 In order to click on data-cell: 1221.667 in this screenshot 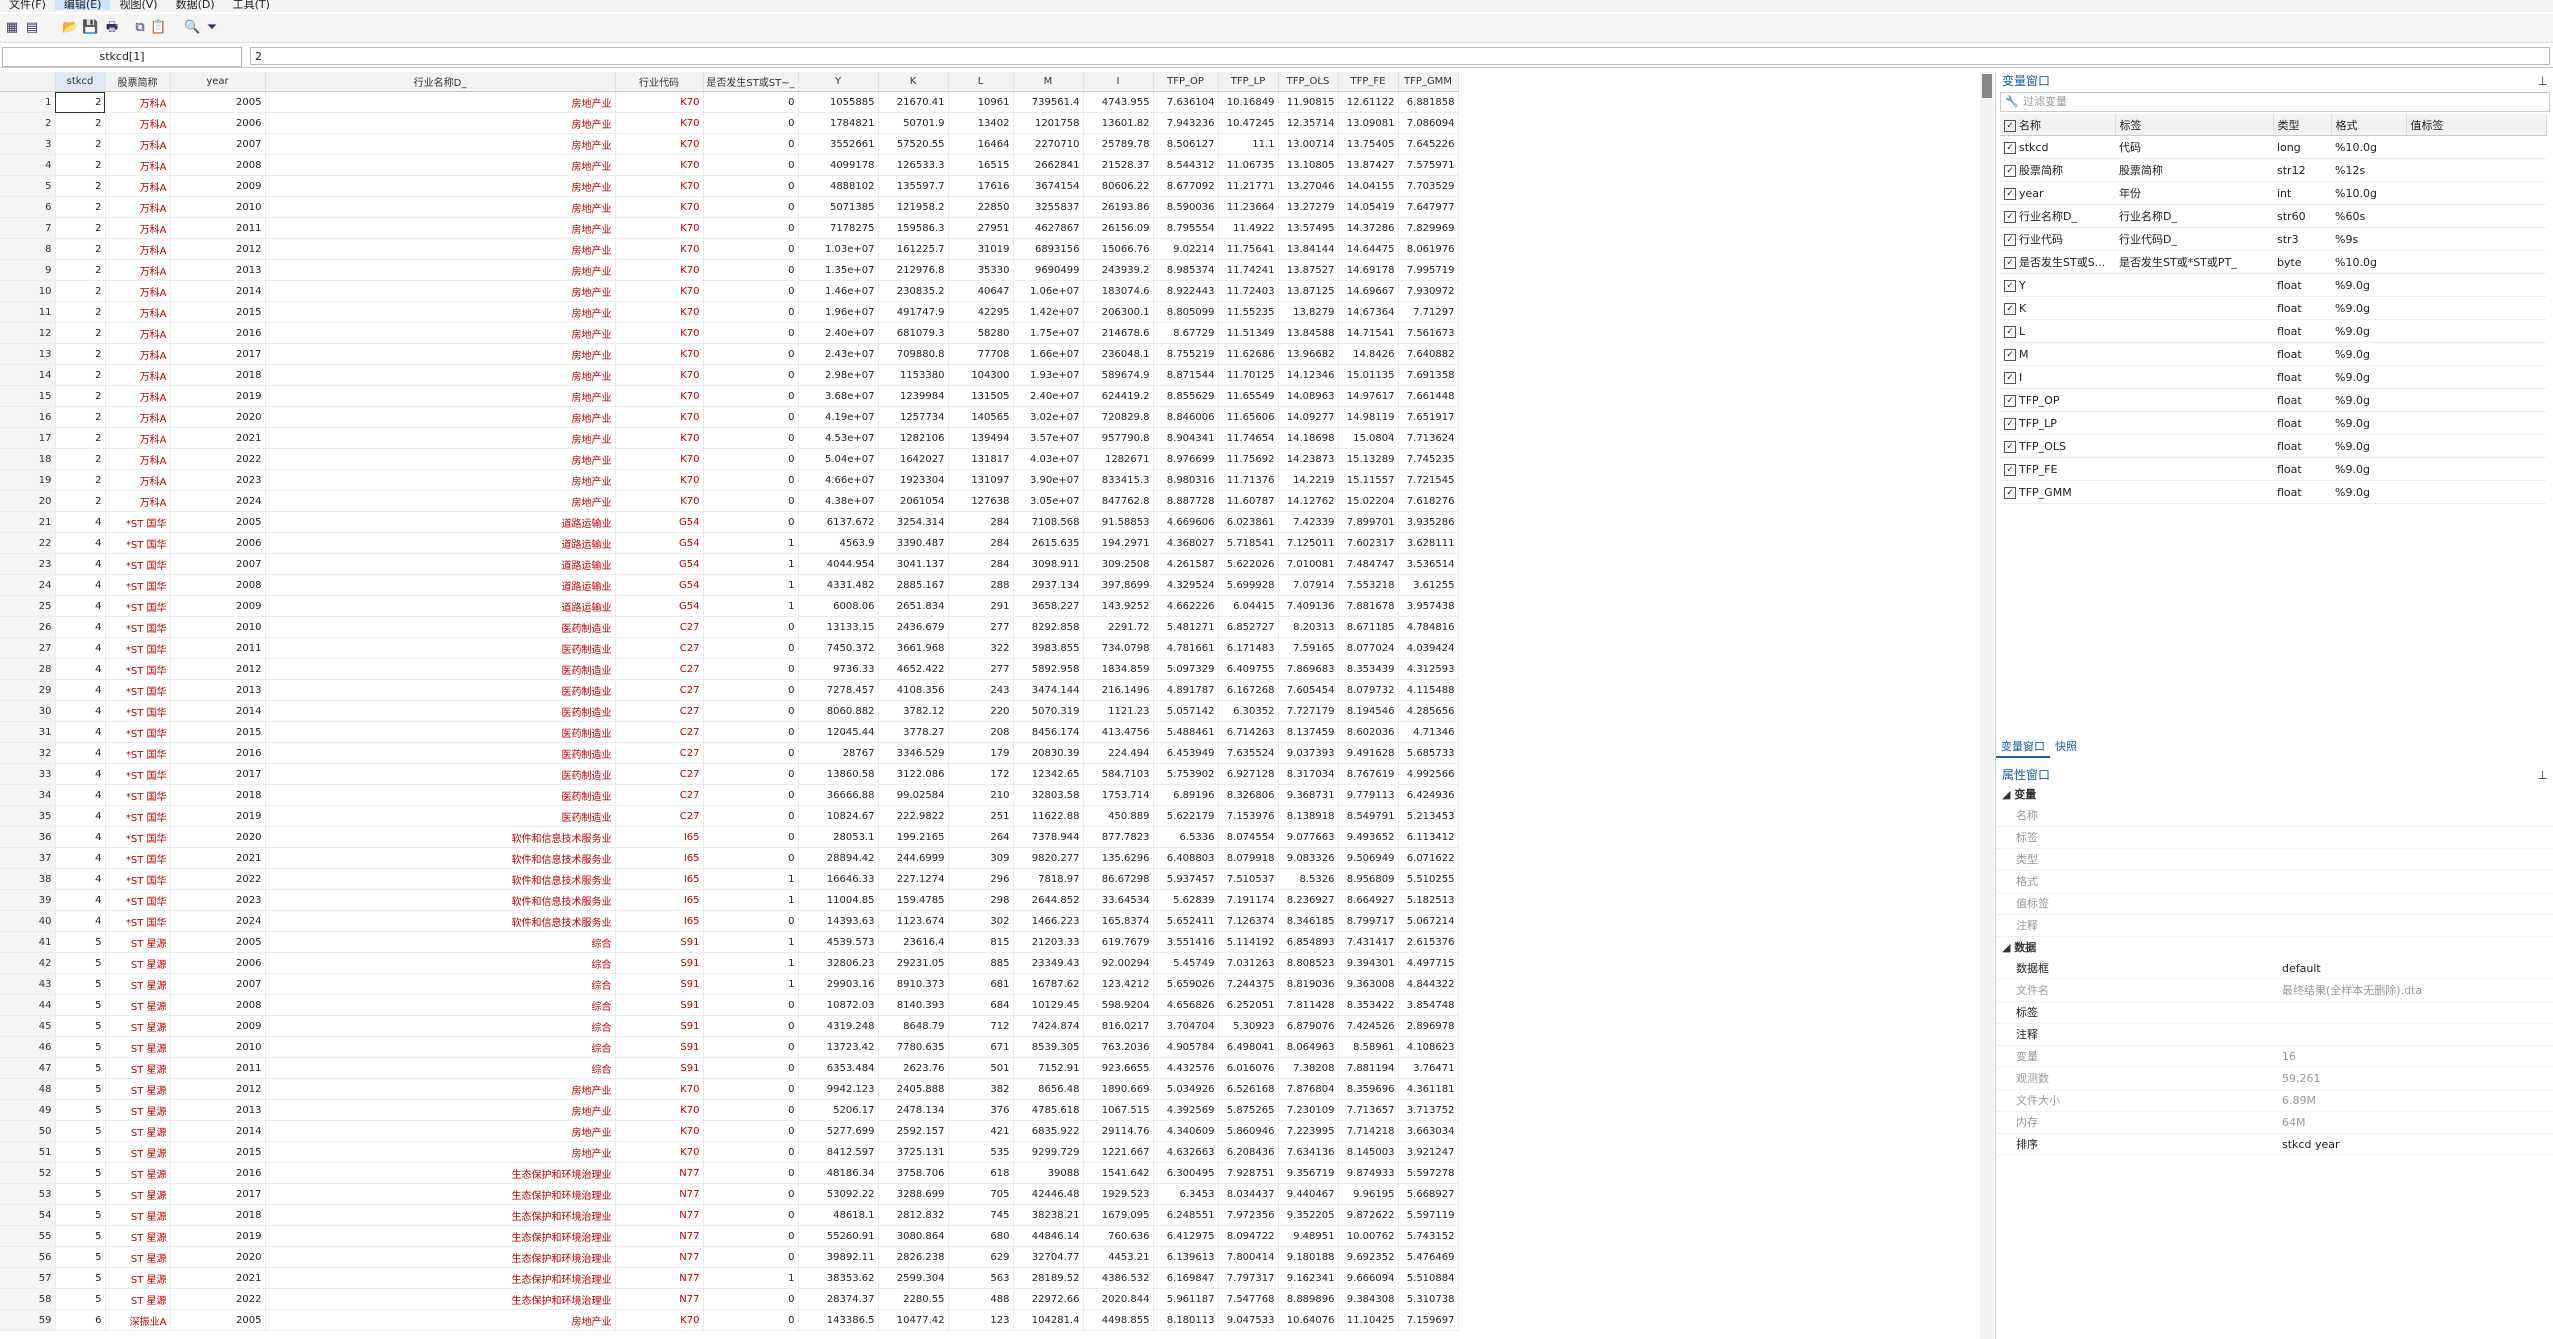, I will do `click(1118, 1152)`.